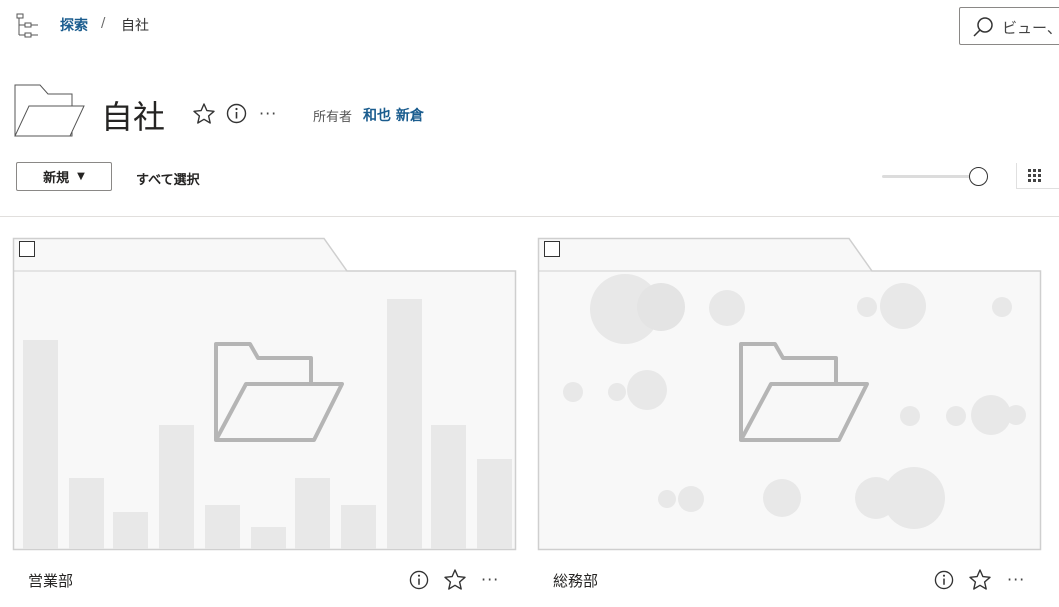  I want to click on search-icon, so click(983, 27).